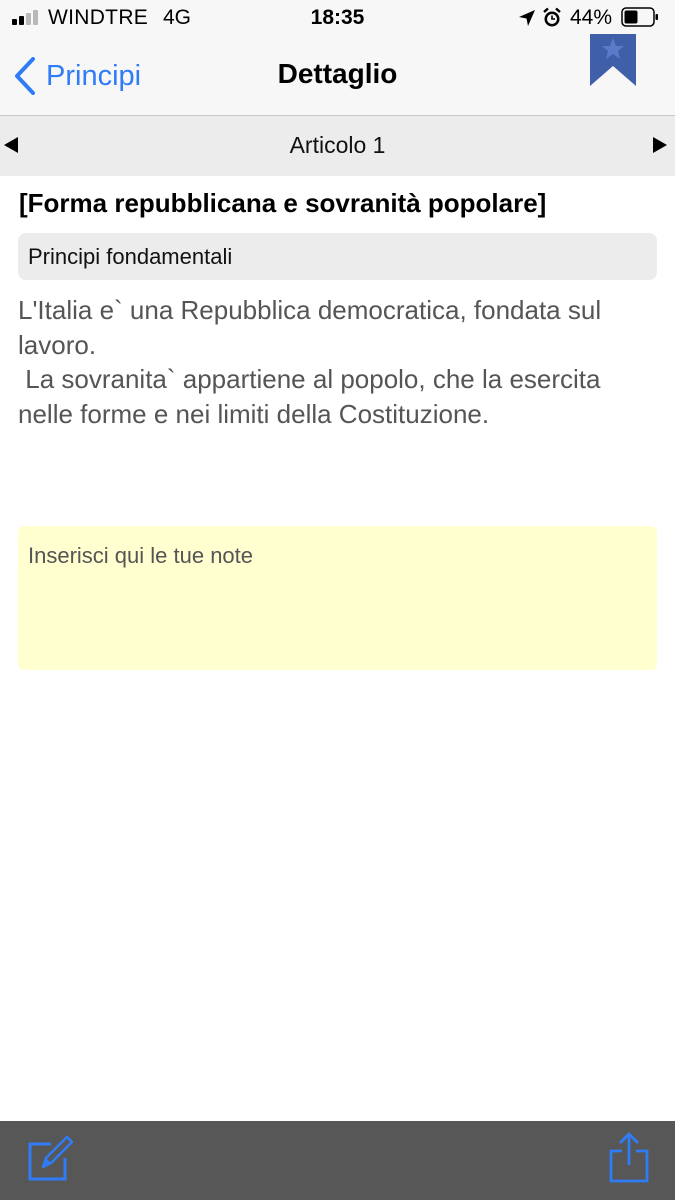 The image size is (675, 1200). Describe the element at coordinates (639, 17) in the screenshot. I see `battery-icon` at that location.